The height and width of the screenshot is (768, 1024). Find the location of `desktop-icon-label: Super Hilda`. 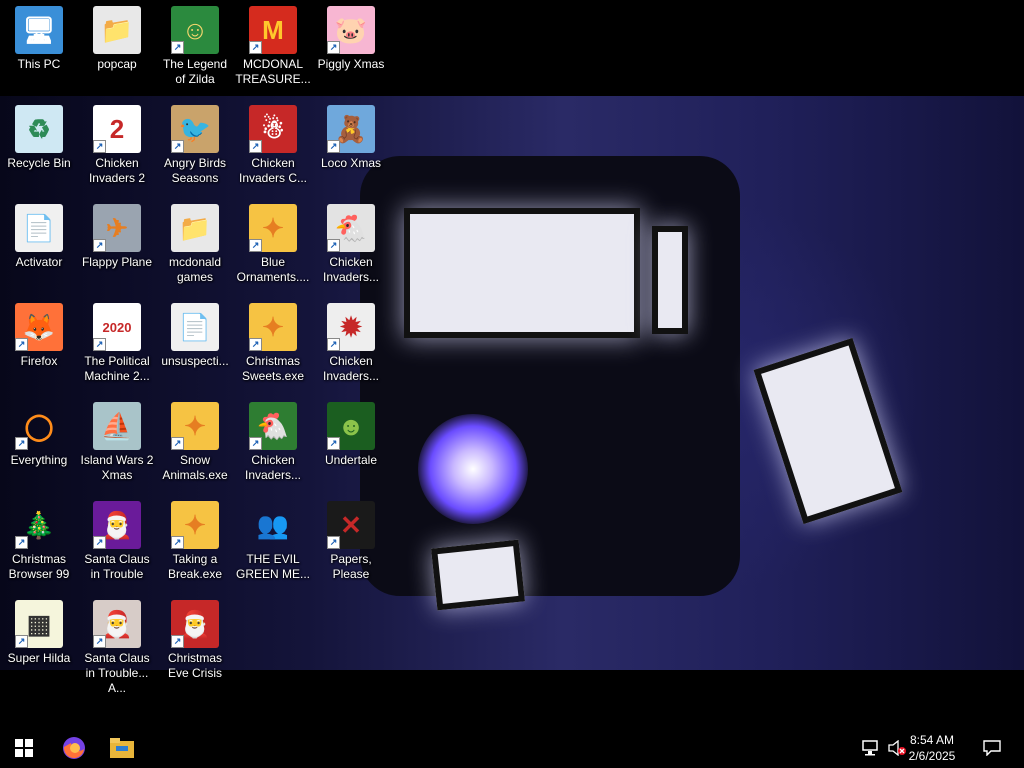

desktop-icon-label: Super Hilda is located at coordinates (39, 658).